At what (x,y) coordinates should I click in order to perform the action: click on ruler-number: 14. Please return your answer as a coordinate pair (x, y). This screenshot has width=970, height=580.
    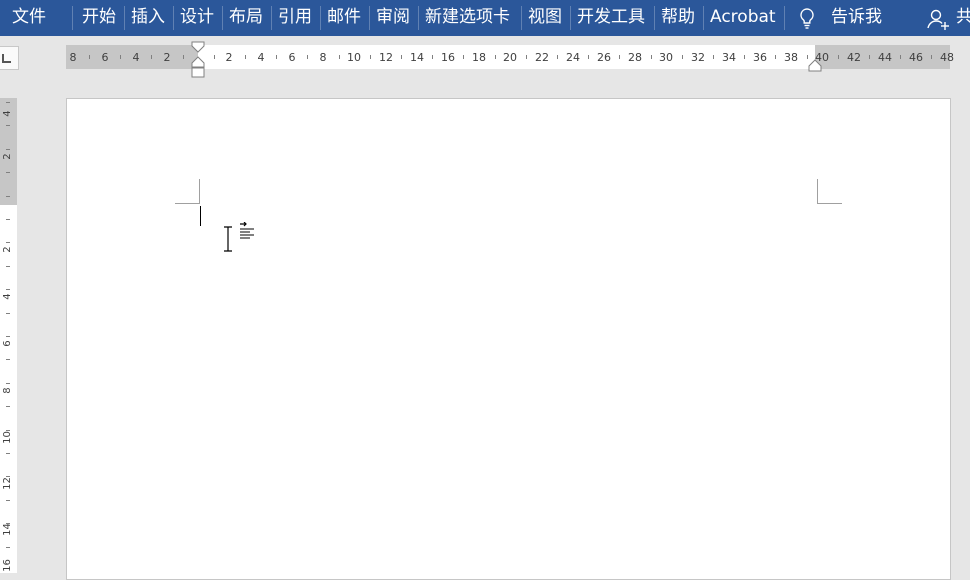
    Looking at the image, I should click on (417, 57).